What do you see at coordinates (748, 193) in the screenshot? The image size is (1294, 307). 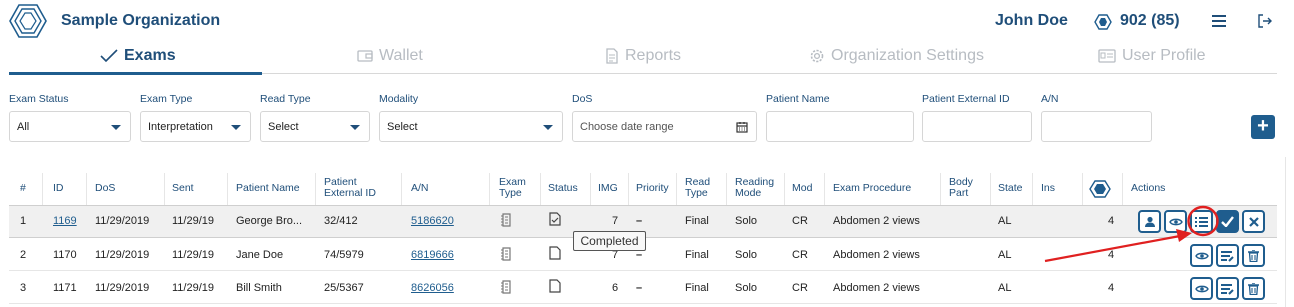 I see `col-header-reading-mode-line2: Mode` at bounding box center [748, 193].